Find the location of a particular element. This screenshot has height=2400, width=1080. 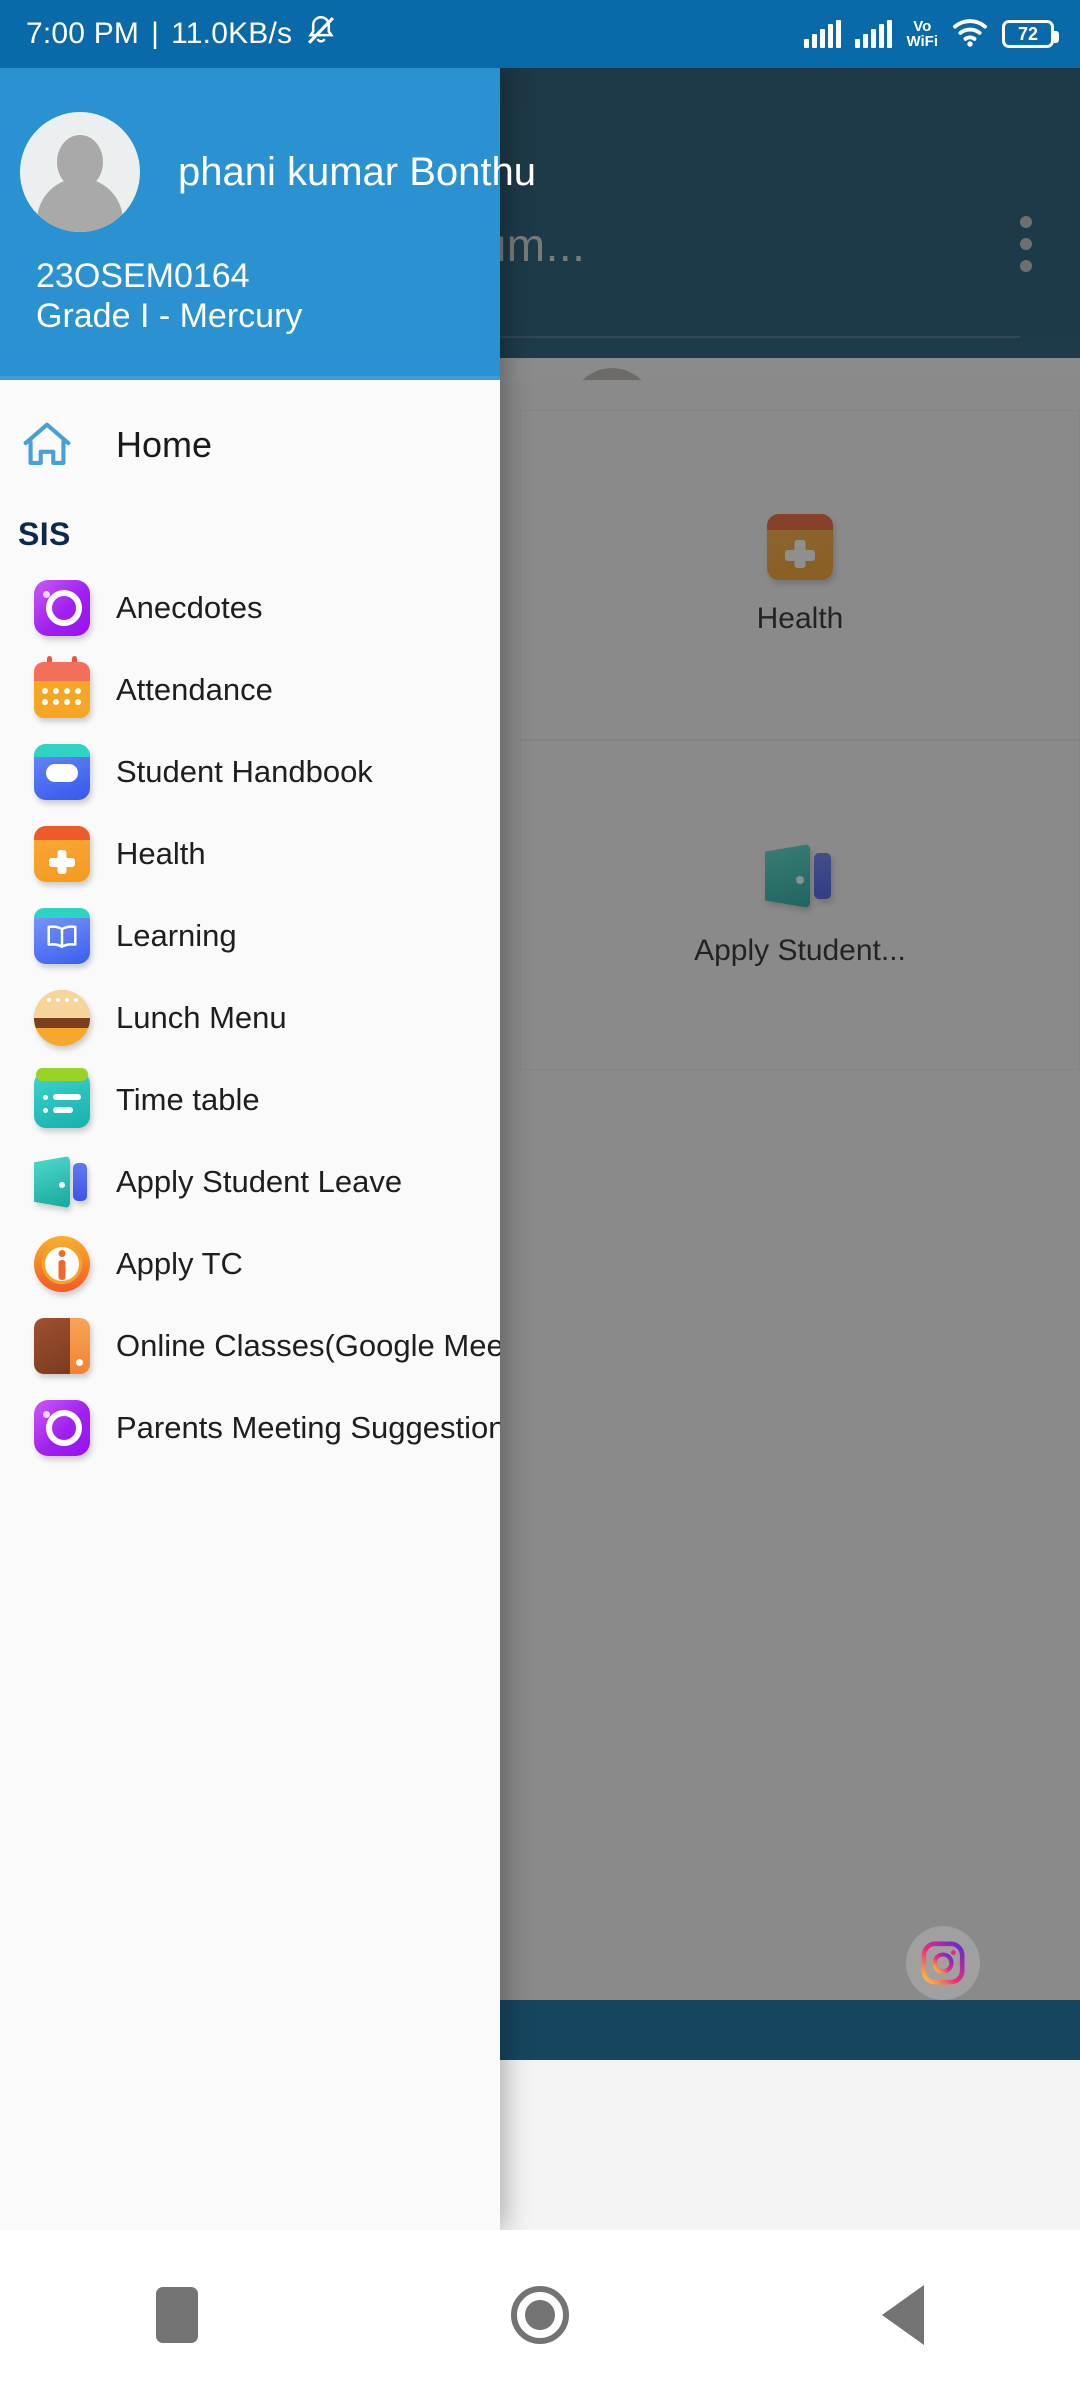

battery-icon: 72 is located at coordinates (1030, 34).